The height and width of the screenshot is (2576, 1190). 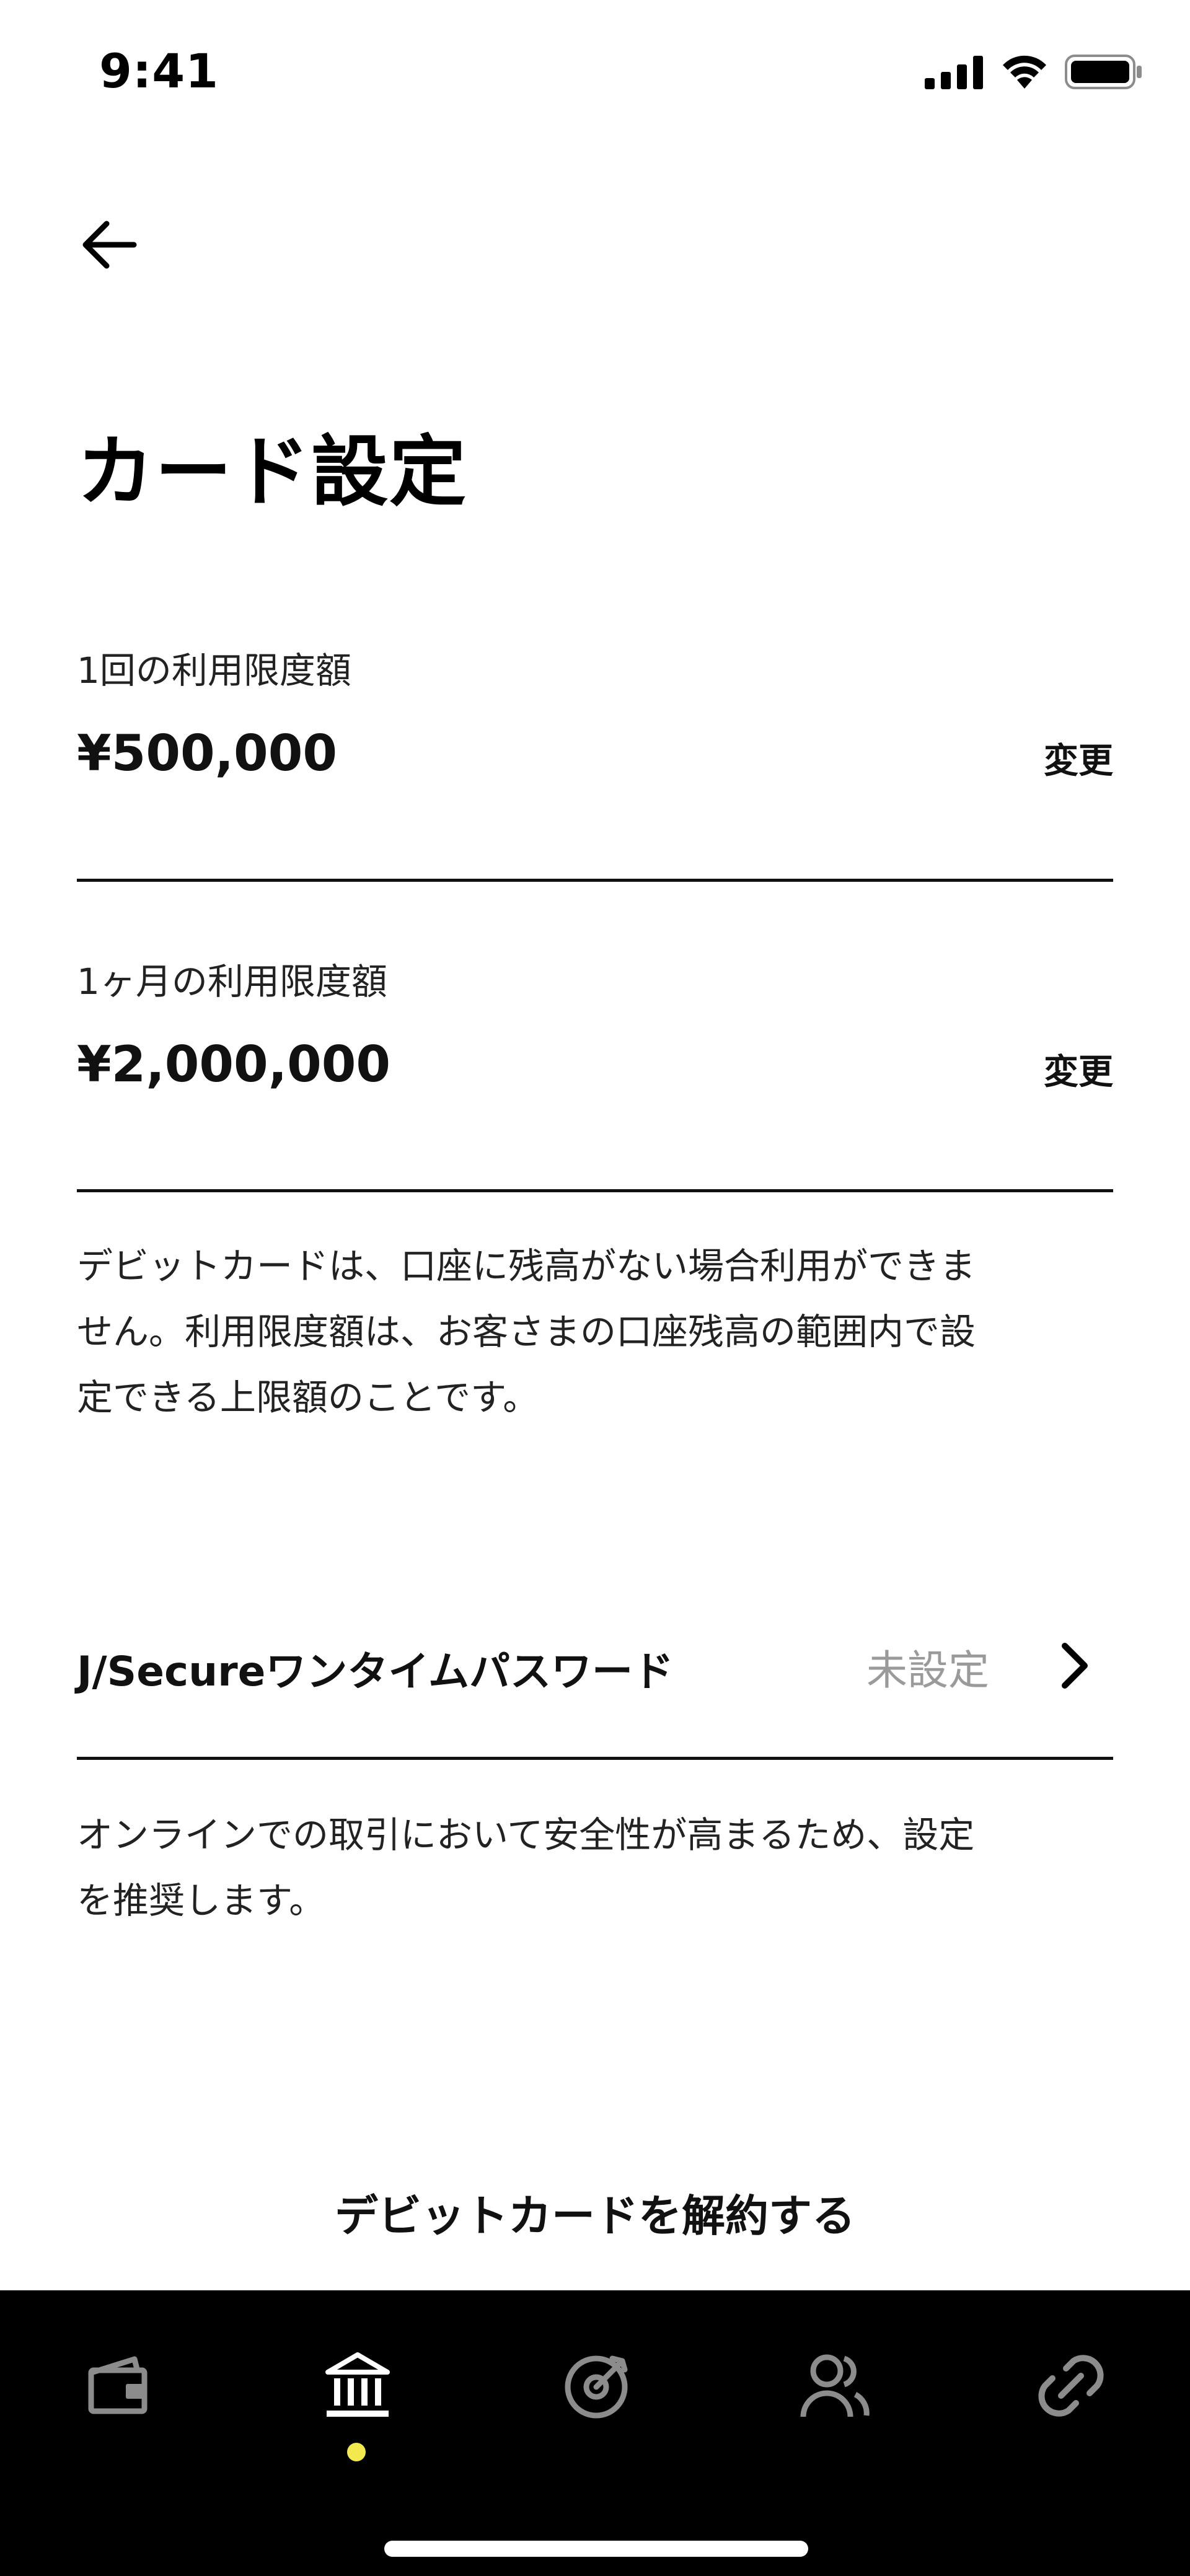 I want to click on monthly-limit-change-button: 変更, so click(x=1078, y=1069).